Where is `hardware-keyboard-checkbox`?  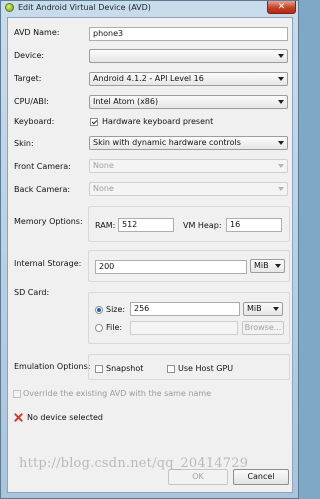
hardware-keyboard-checkbox is located at coordinates (94, 122).